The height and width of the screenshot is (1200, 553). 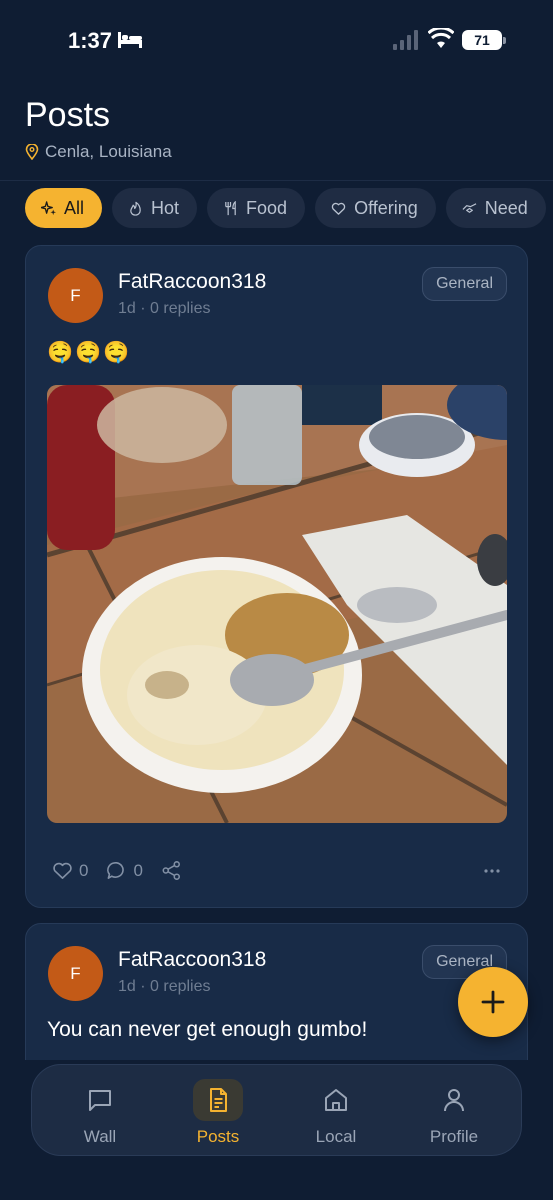 I want to click on nav-posts: Posts, so click(x=218, y=1111).